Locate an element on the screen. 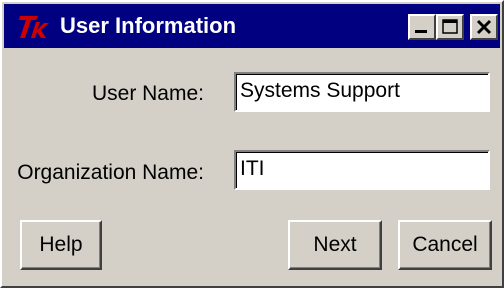 The width and height of the screenshot is (504, 288). organization-name-field-frame is located at coordinates (362, 170).